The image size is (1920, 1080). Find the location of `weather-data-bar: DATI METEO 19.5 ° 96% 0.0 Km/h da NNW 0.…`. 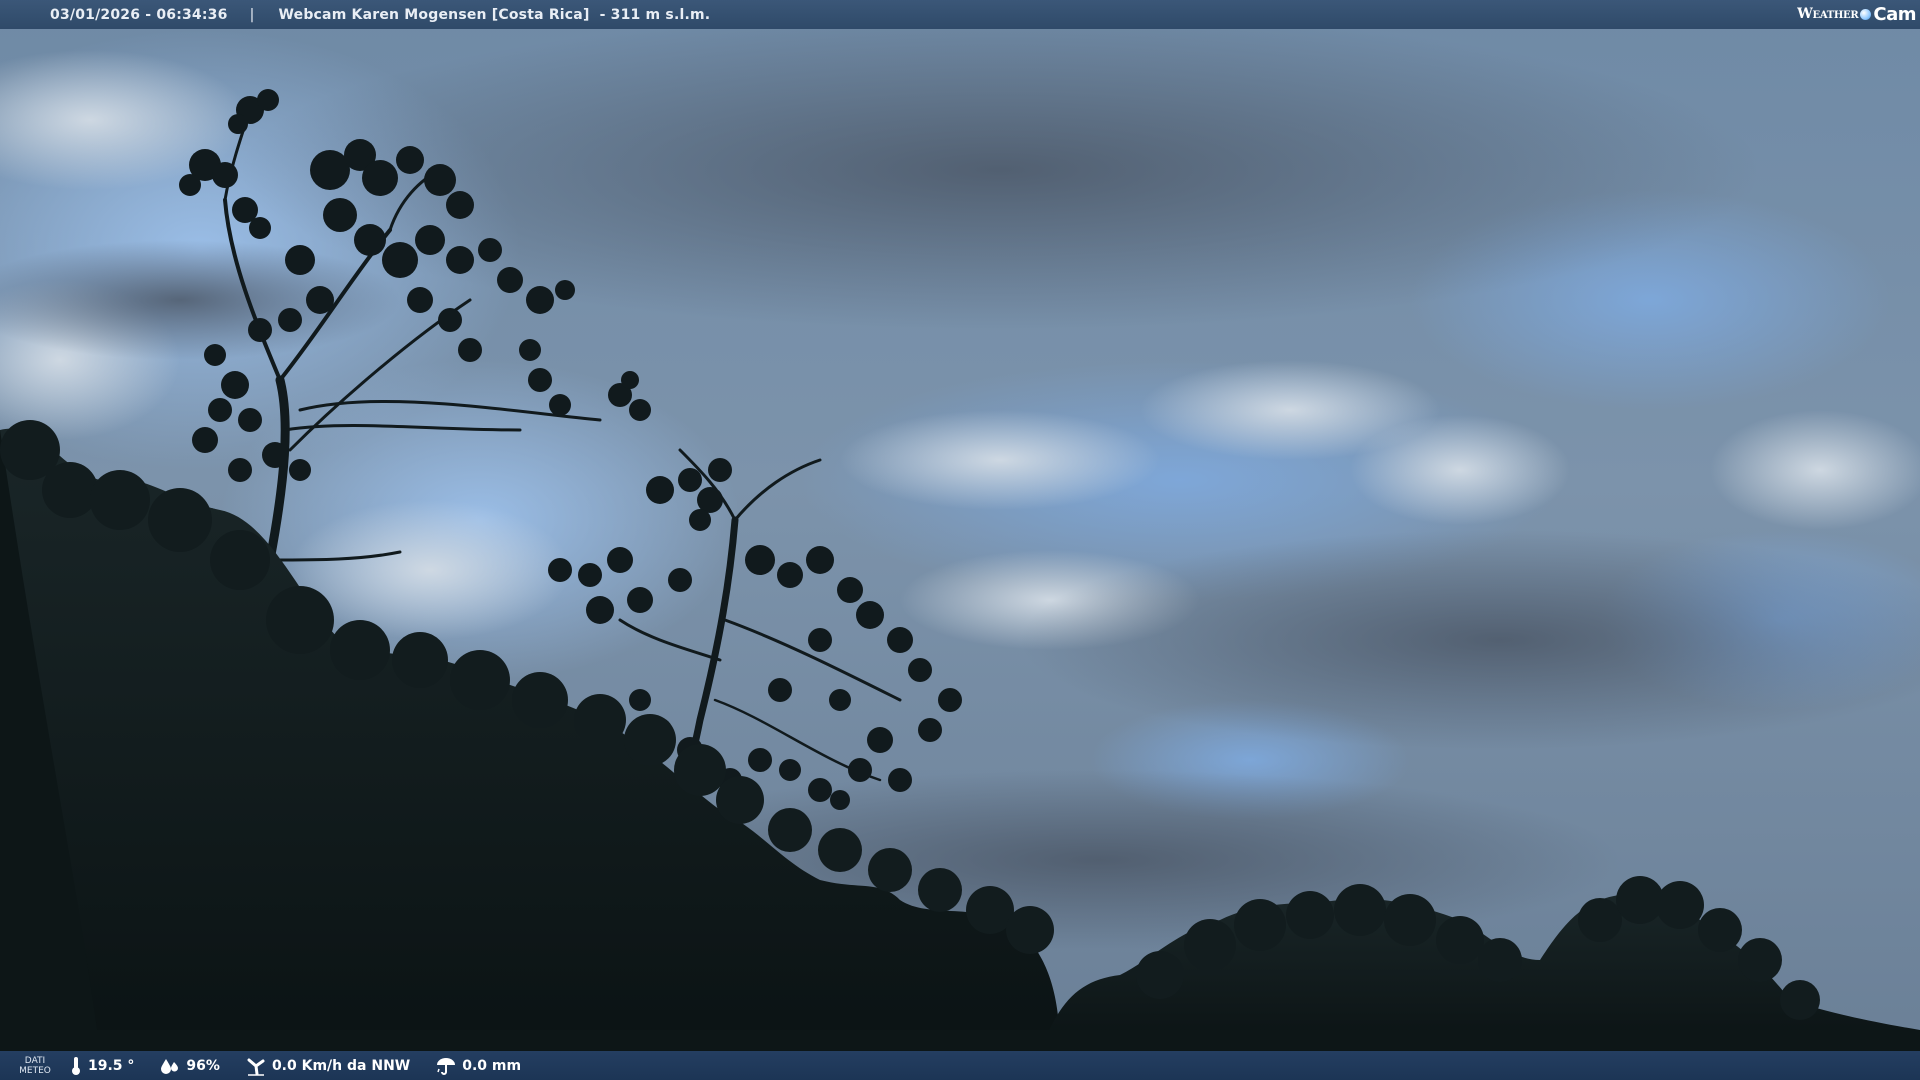

weather-data-bar: DATI METEO 19.5 ° 96% 0.0 Km/h da NNW 0.… is located at coordinates (960, 1065).